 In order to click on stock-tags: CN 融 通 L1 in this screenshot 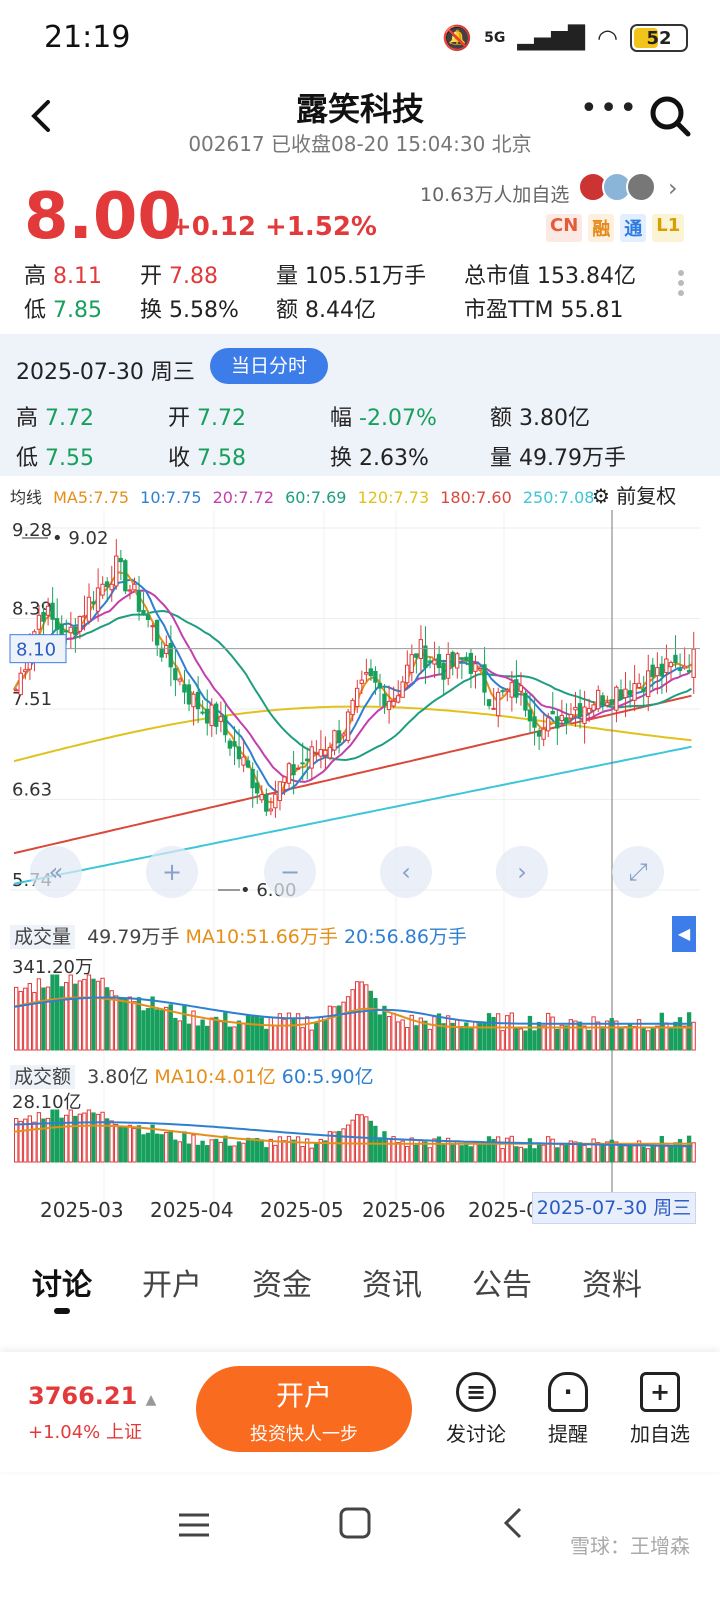, I will do `click(615, 228)`.